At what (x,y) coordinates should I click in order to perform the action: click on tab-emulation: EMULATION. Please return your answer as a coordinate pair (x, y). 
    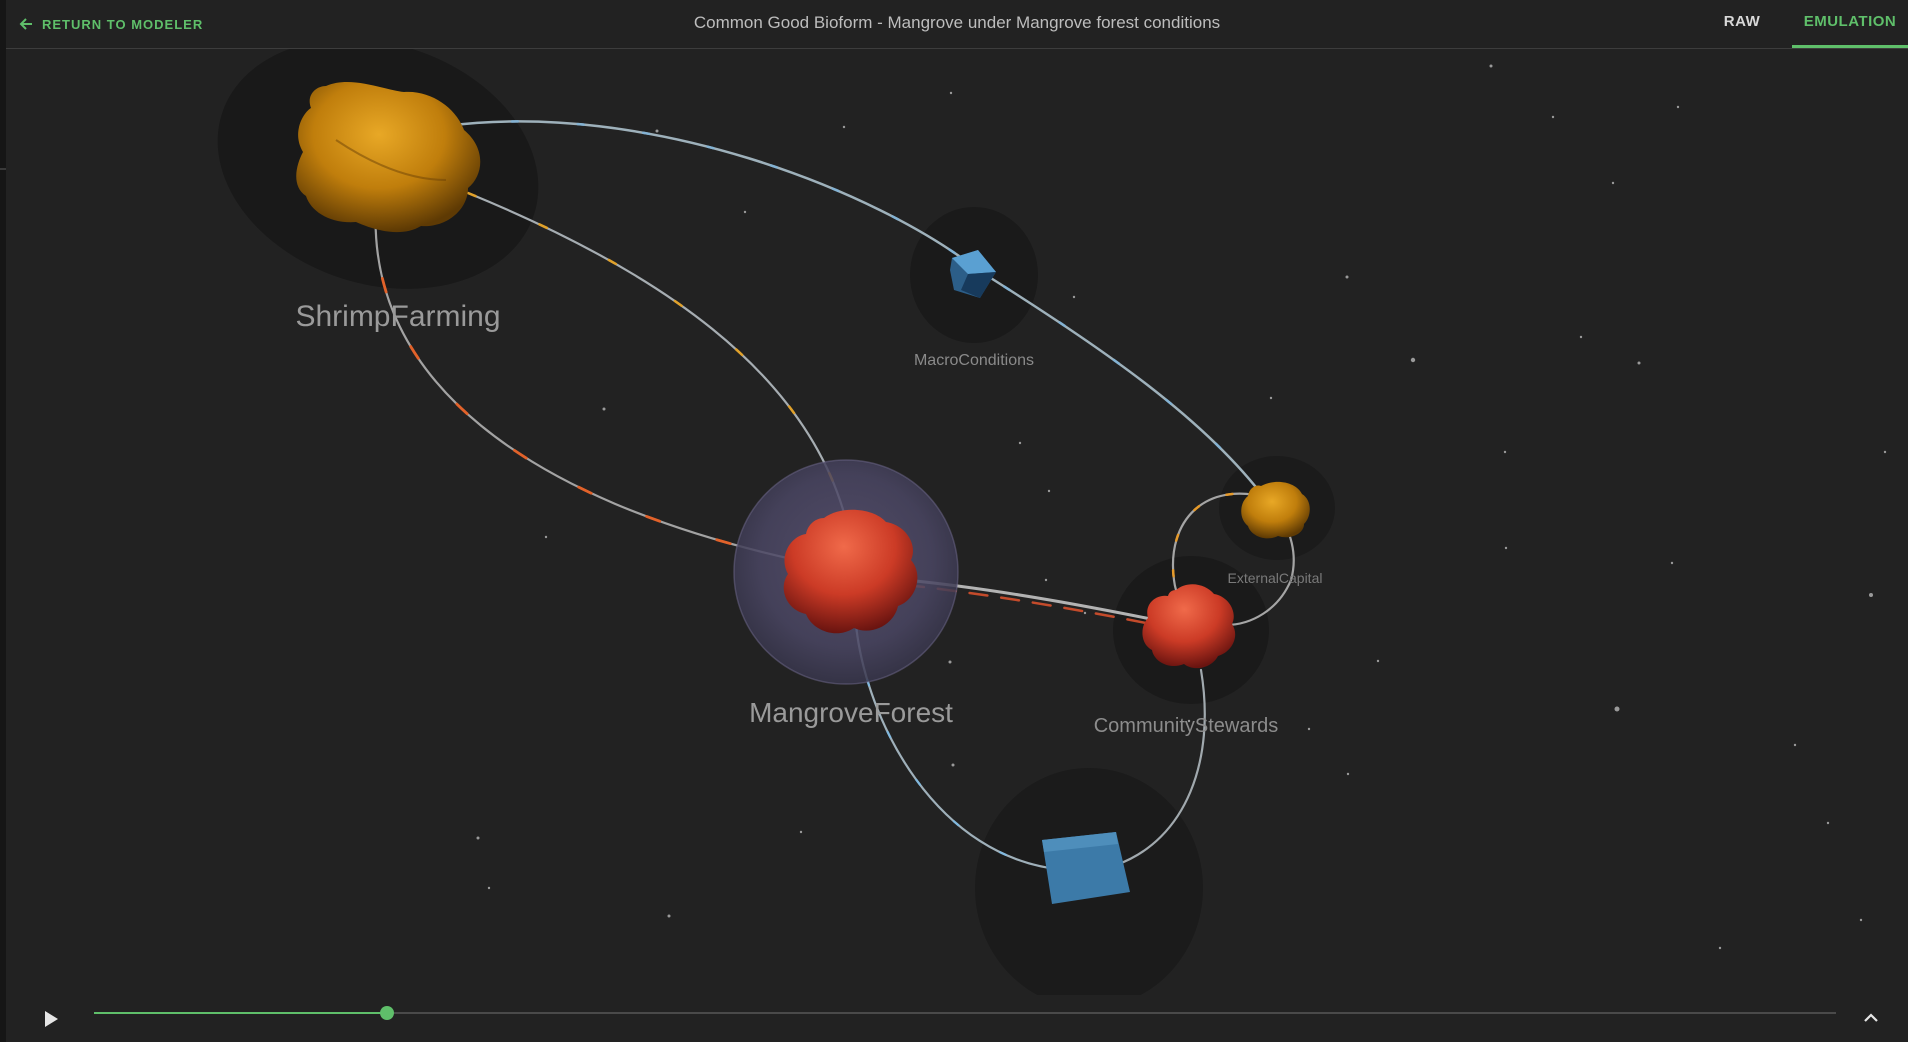
    Looking at the image, I should click on (1850, 24).